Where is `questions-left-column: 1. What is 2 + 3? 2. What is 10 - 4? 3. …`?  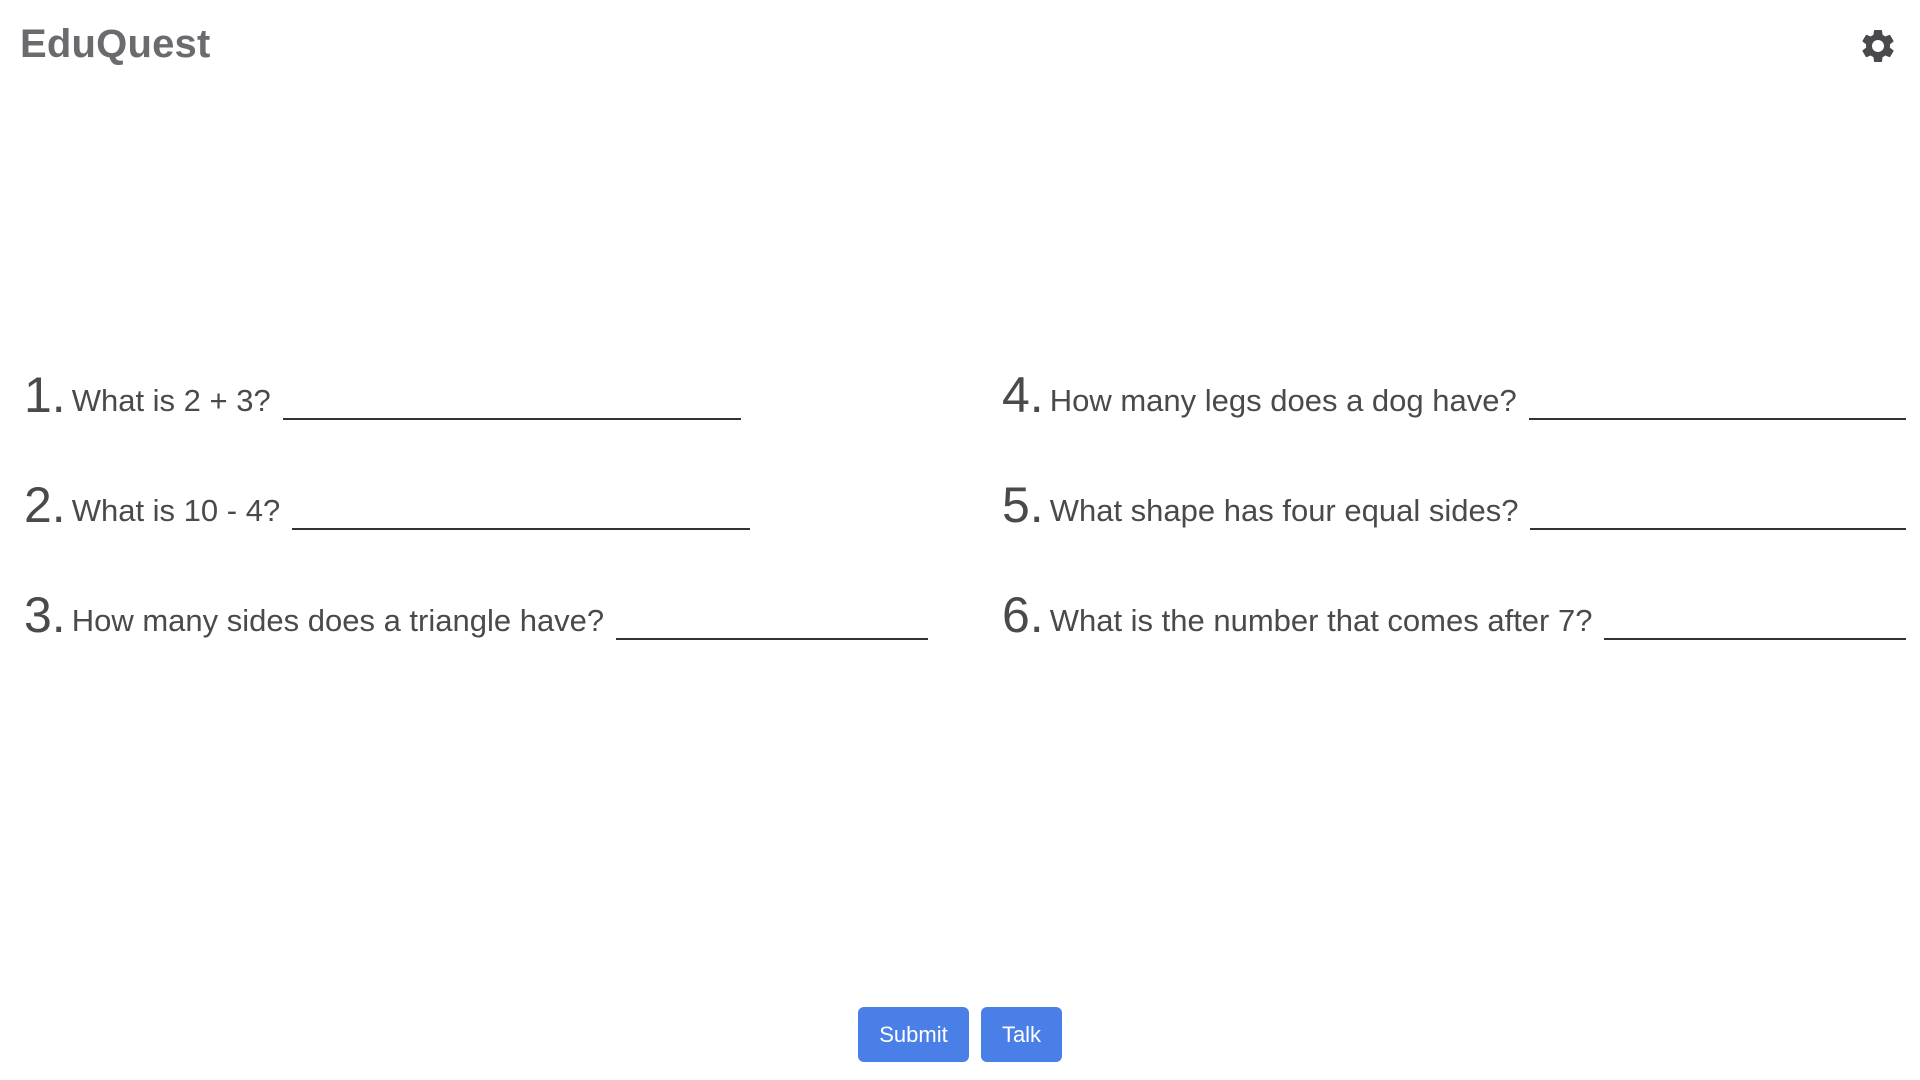
questions-left-column: 1. What is 2 + 3? 2. What is 10 - 4? 3. … is located at coordinates (476, 525).